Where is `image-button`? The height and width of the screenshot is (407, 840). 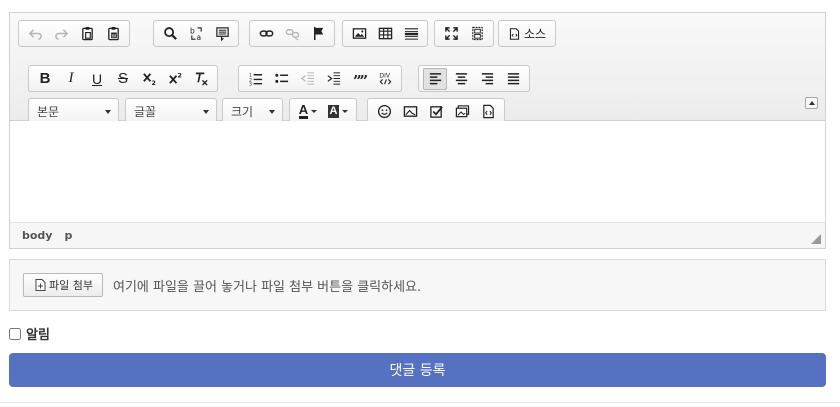 image-button is located at coordinates (359, 34).